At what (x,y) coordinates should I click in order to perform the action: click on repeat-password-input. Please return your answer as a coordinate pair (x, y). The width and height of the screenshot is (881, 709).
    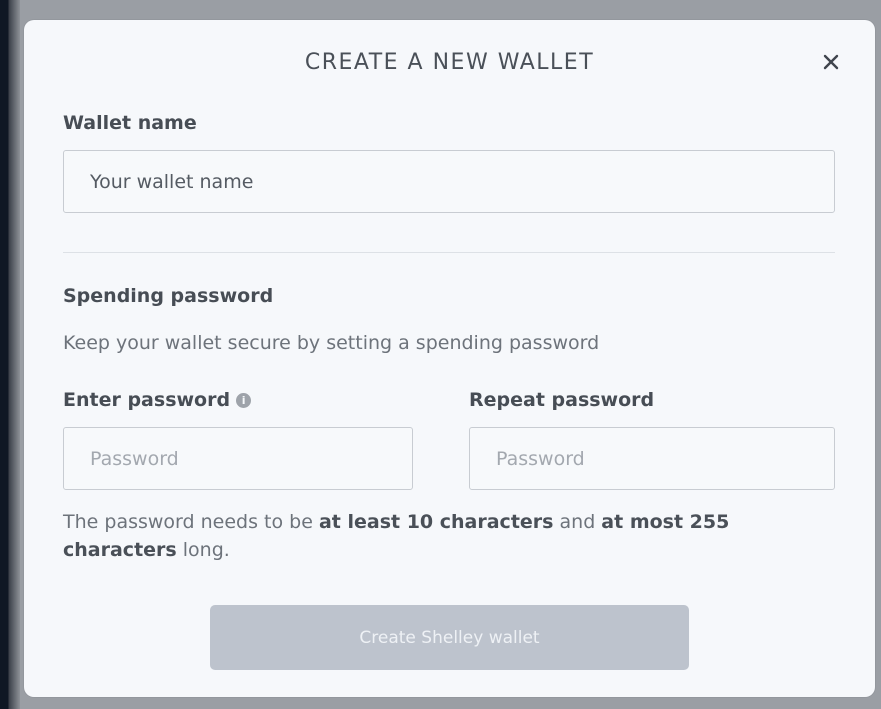
    Looking at the image, I should click on (652, 458).